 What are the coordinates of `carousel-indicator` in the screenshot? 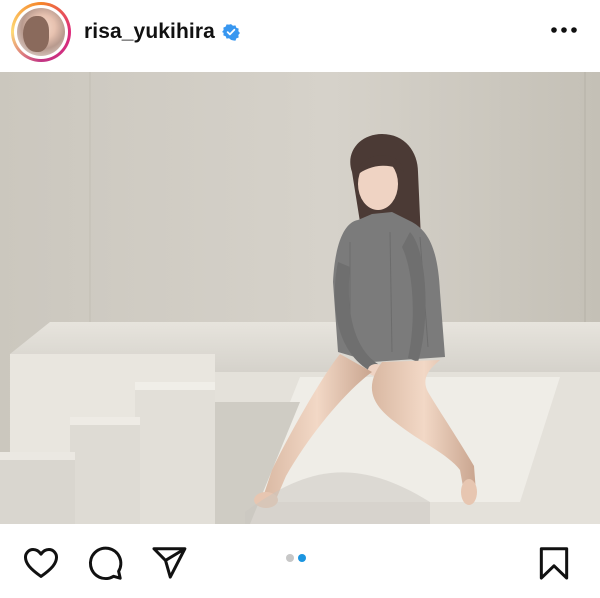 It's located at (296, 558).